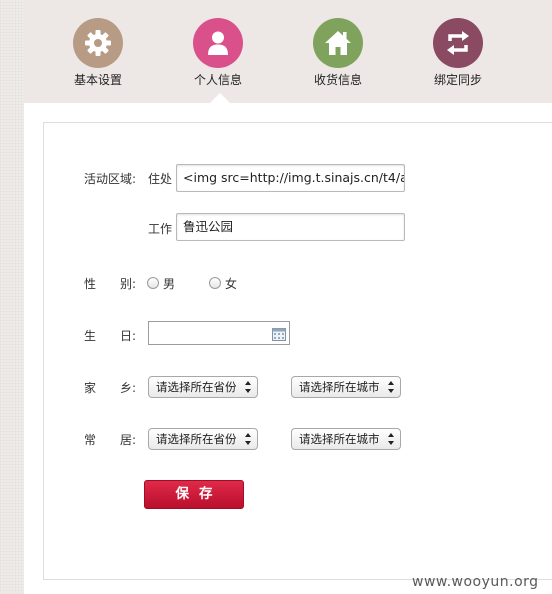  Describe the element at coordinates (215, 283) in the screenshot. I see `gender-female-radio` at that location.